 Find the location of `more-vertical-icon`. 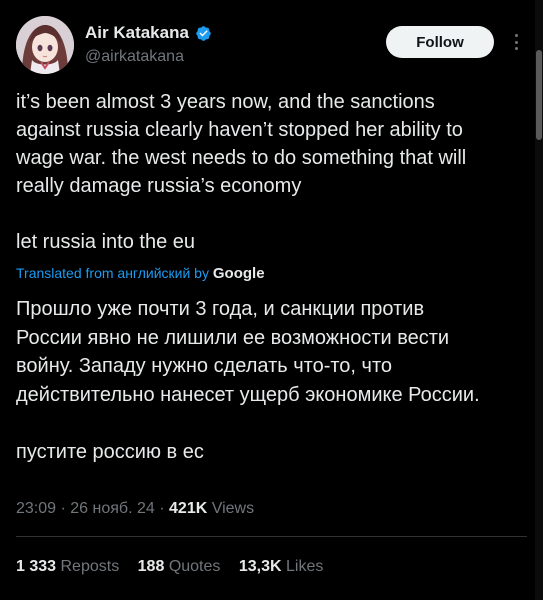

more-vertical-icon is located at coordinates (516, 42).